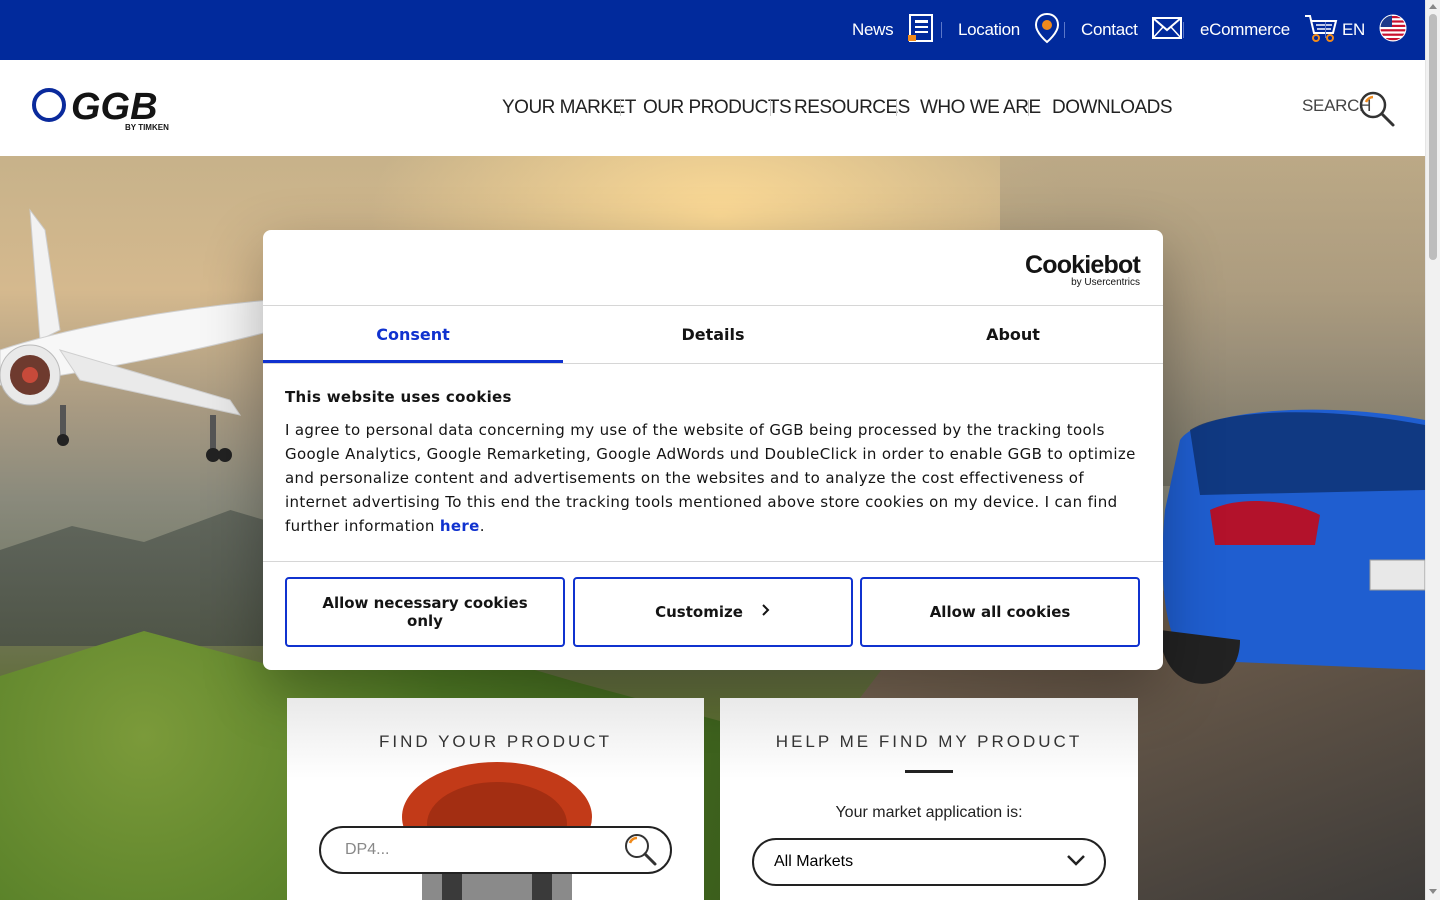 The image size is (1440, 900). What do you see at coordinates (140, 342) in the screenshot?
I see `airplane-image` at bounding box center [140, 342].